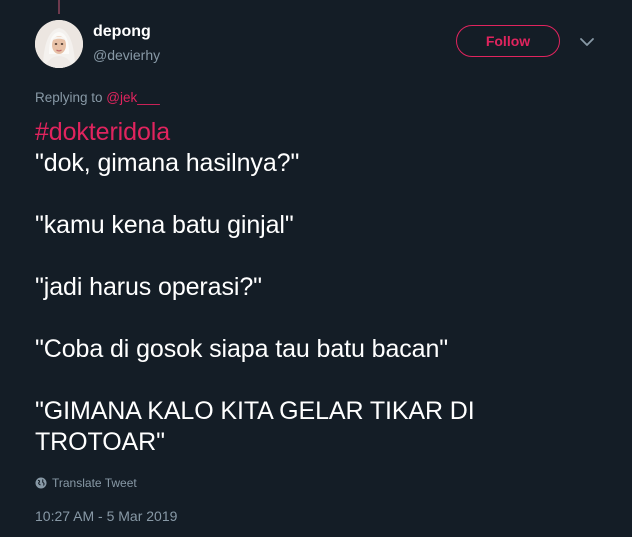 The width and height of the screenshot is (632, 537). What do you see at coordinates (167, 163) in the screenshot?
I see `tweet-line: "dok, gimana hasilnya?"` at bounding box center [167, 163].